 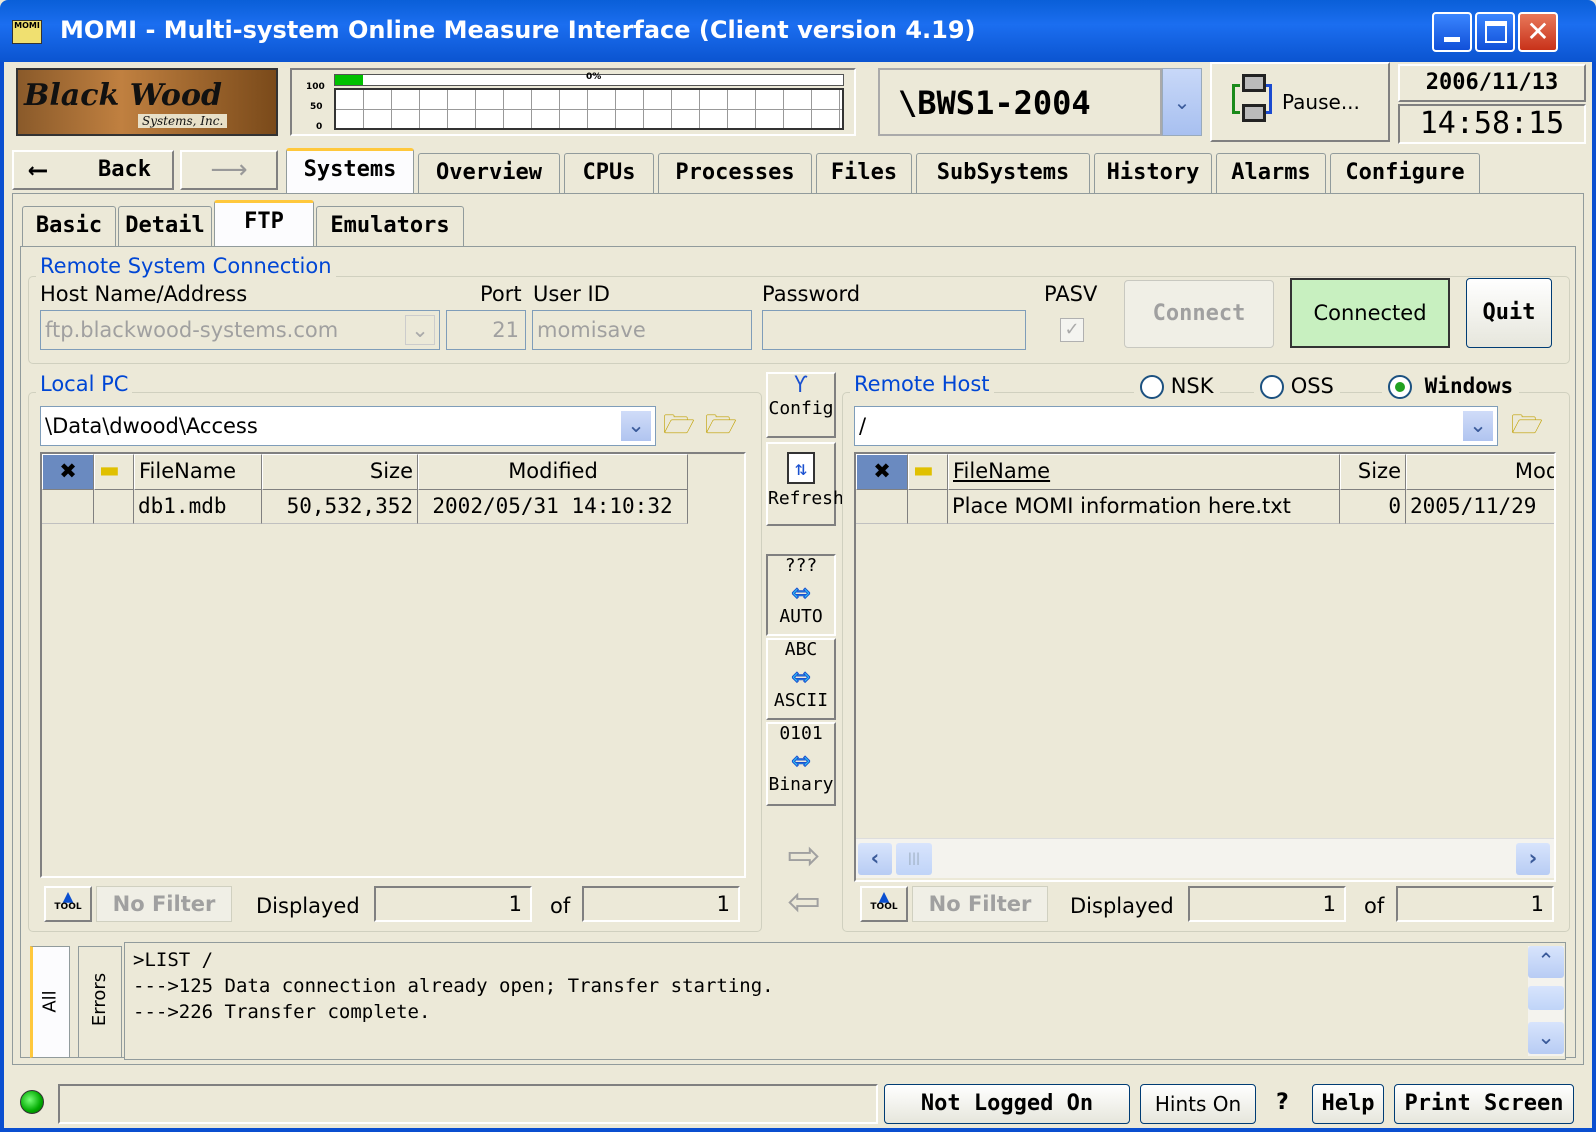 What do you see at coordinates (1348, 1104) in the screenshot?
I see `help-button: Help` at bounding box center [1348, 1104].